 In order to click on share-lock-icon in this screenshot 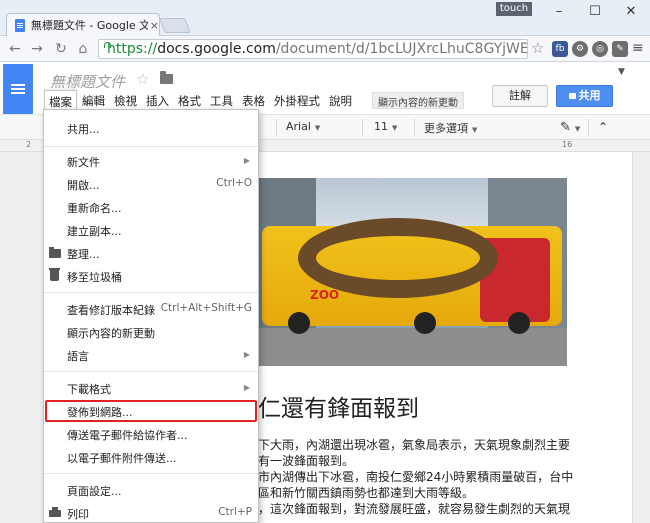, I will do `click(572, 96)`.